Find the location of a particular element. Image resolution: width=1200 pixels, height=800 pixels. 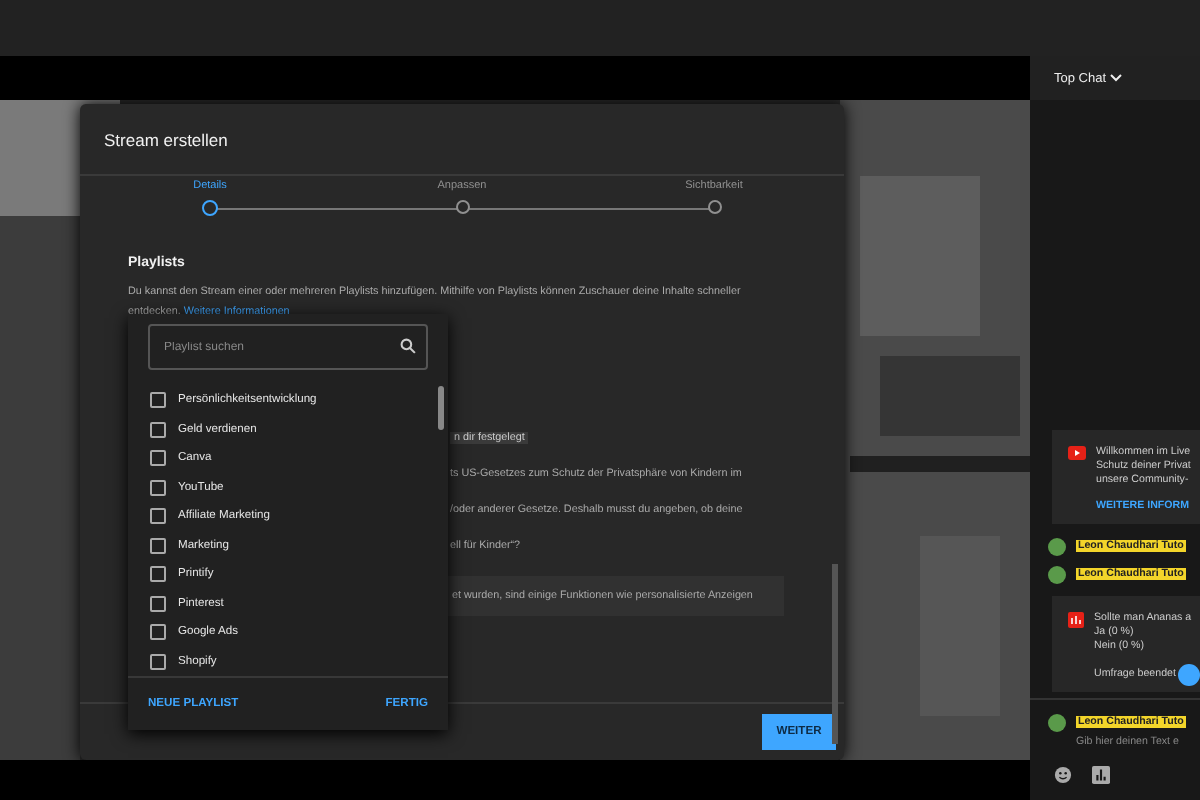

emoji-icon is located at coordinates (1063, 775).